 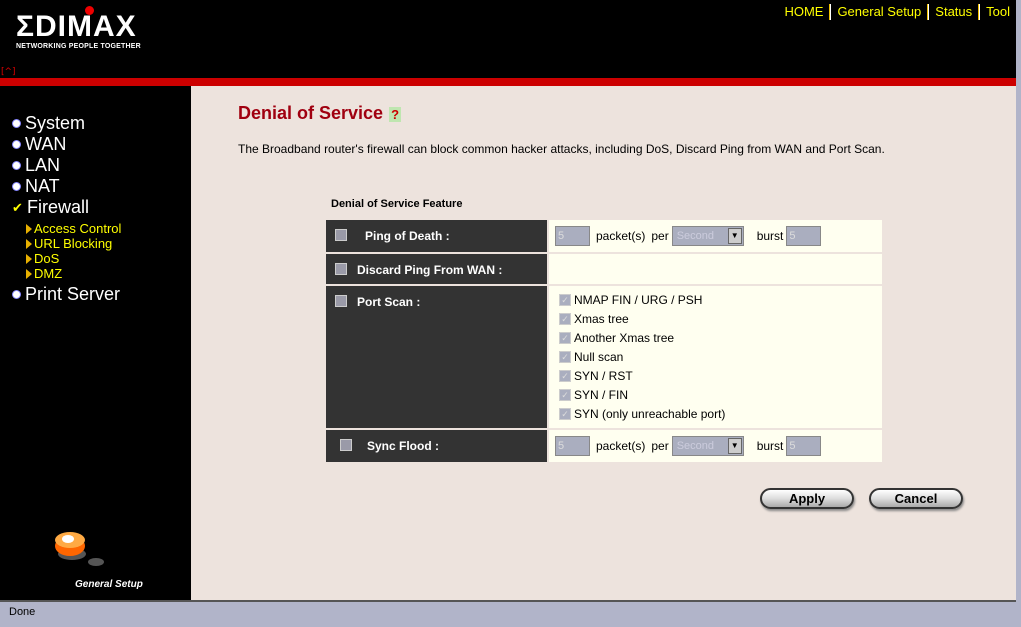 What do you see at coordinates (879, 12) in the screenshot?
I see `nav-general-setup: General Setup` at bounding box center [879, 12].